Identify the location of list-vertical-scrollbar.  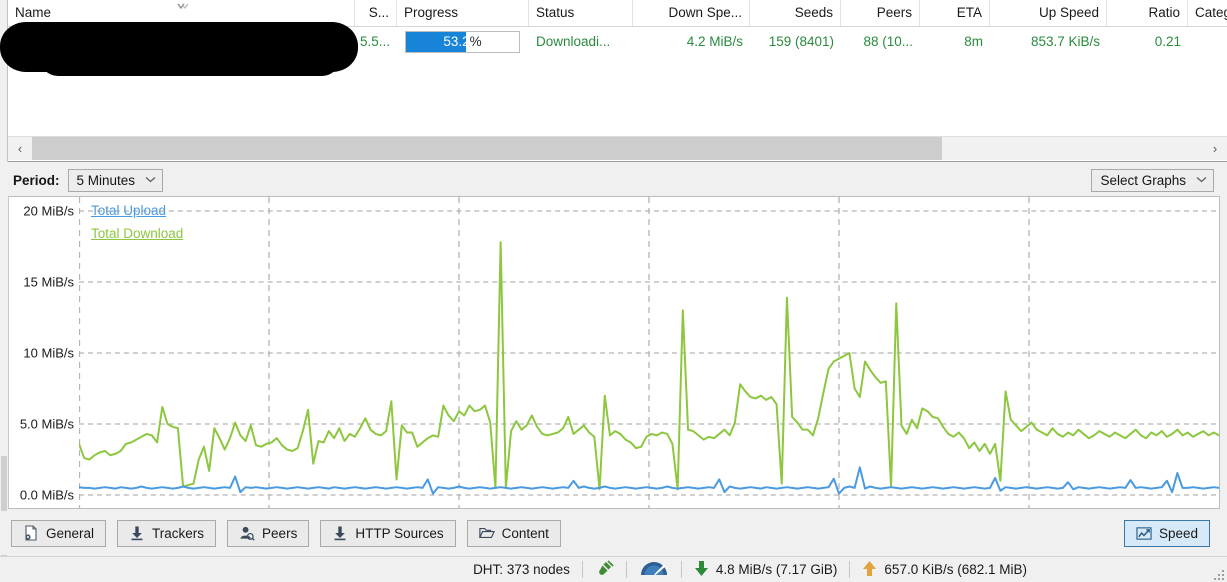
(4, 81).